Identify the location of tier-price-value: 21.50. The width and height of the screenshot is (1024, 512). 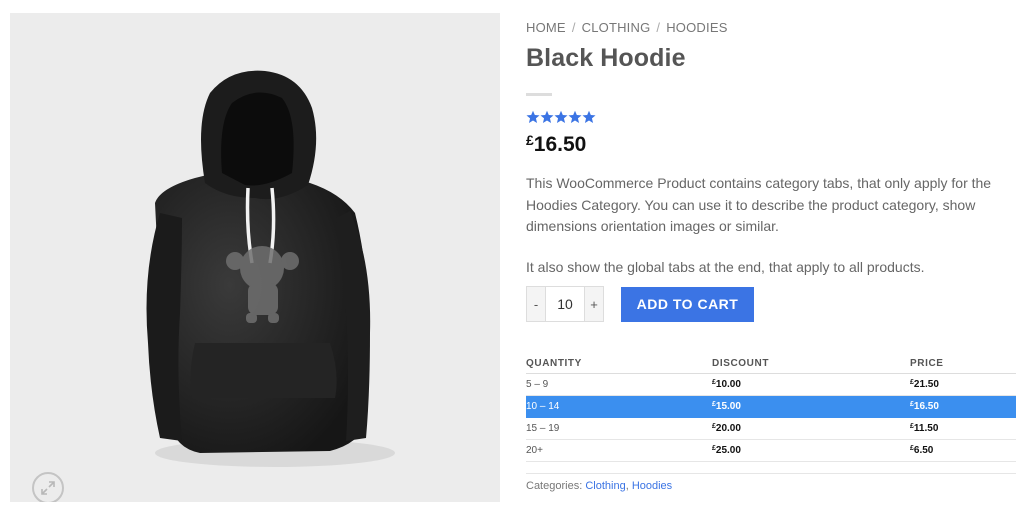
(926, 384).